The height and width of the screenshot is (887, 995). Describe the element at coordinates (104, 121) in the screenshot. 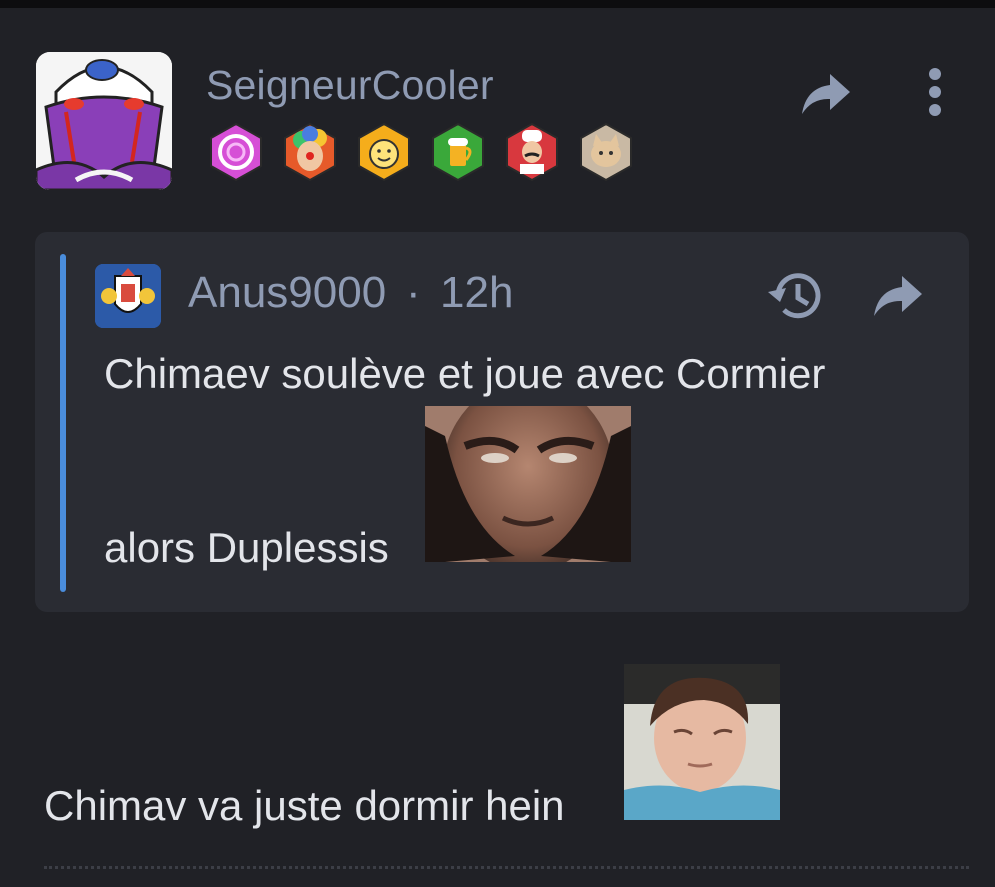

I see `author-avatar` at that location.